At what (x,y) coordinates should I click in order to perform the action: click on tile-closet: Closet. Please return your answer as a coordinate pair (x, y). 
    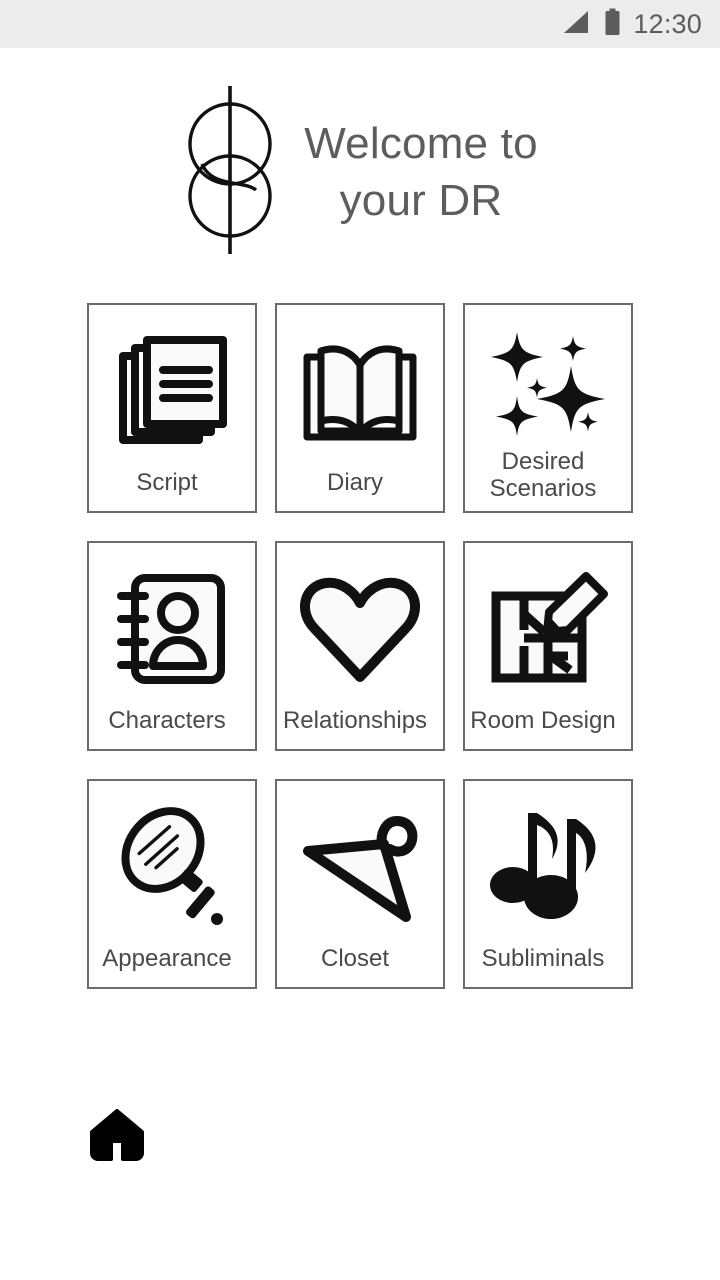
    Looking at the image, I should click on (360, 884).